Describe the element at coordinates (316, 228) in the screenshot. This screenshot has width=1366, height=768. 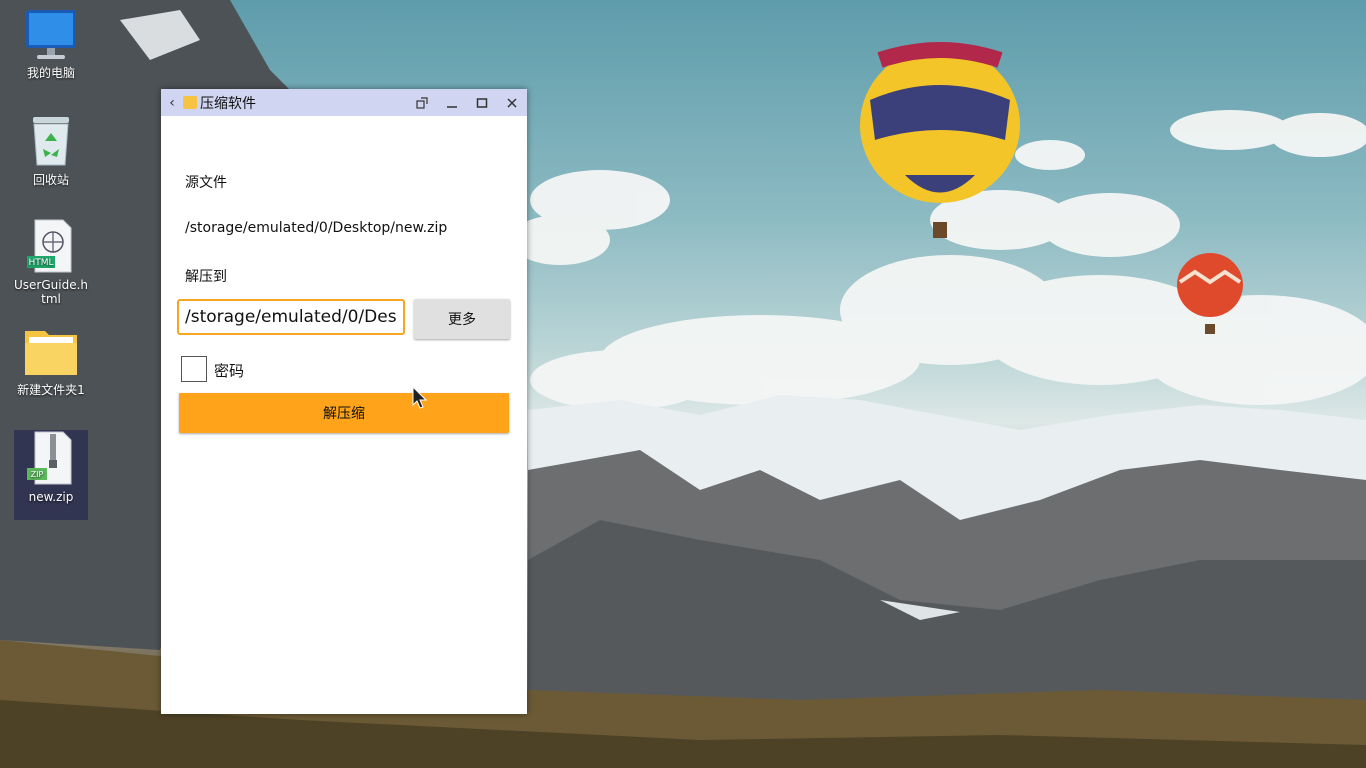
I see `source-path: /storage/emulated/0/Desktop/new.zip` at that location.